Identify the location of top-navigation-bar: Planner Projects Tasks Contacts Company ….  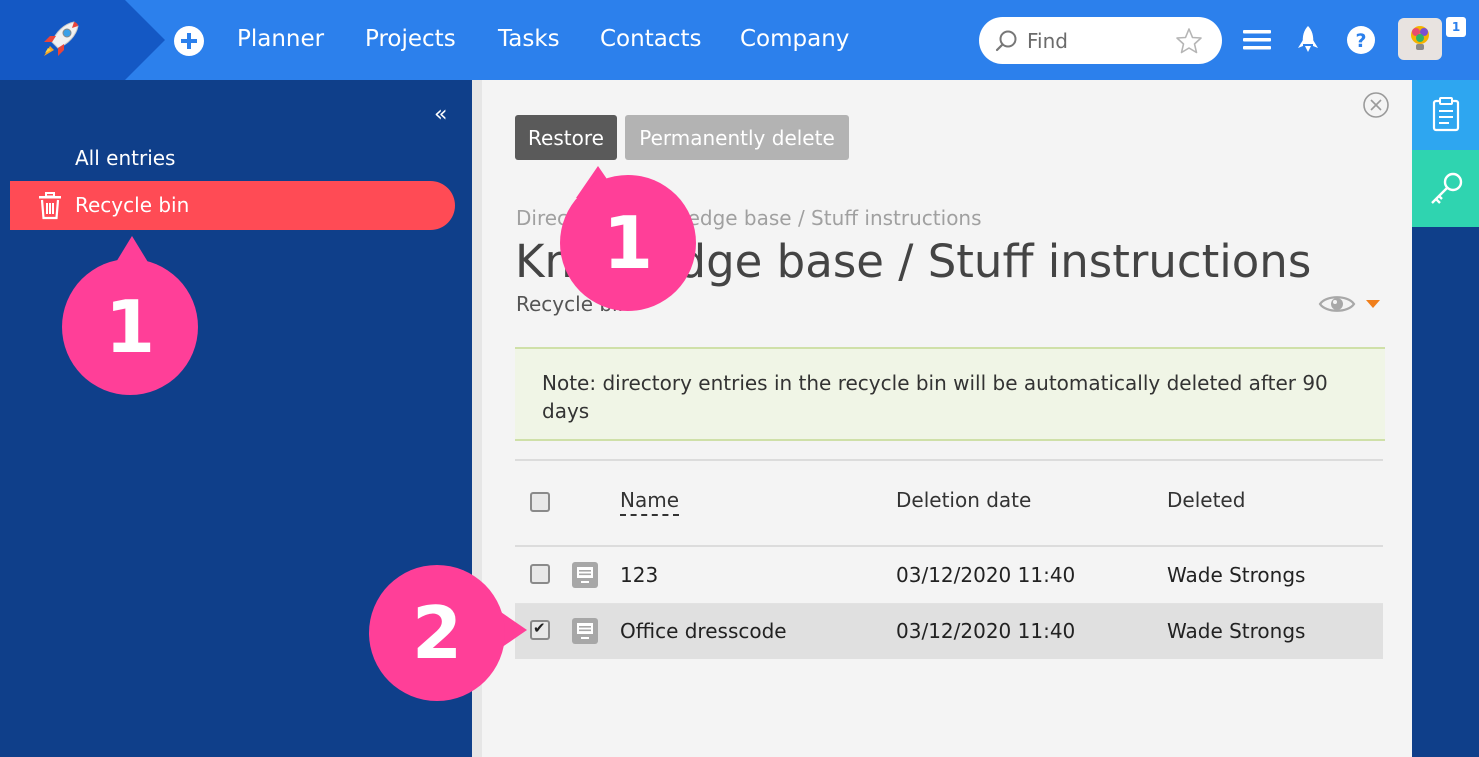
(739, 40).